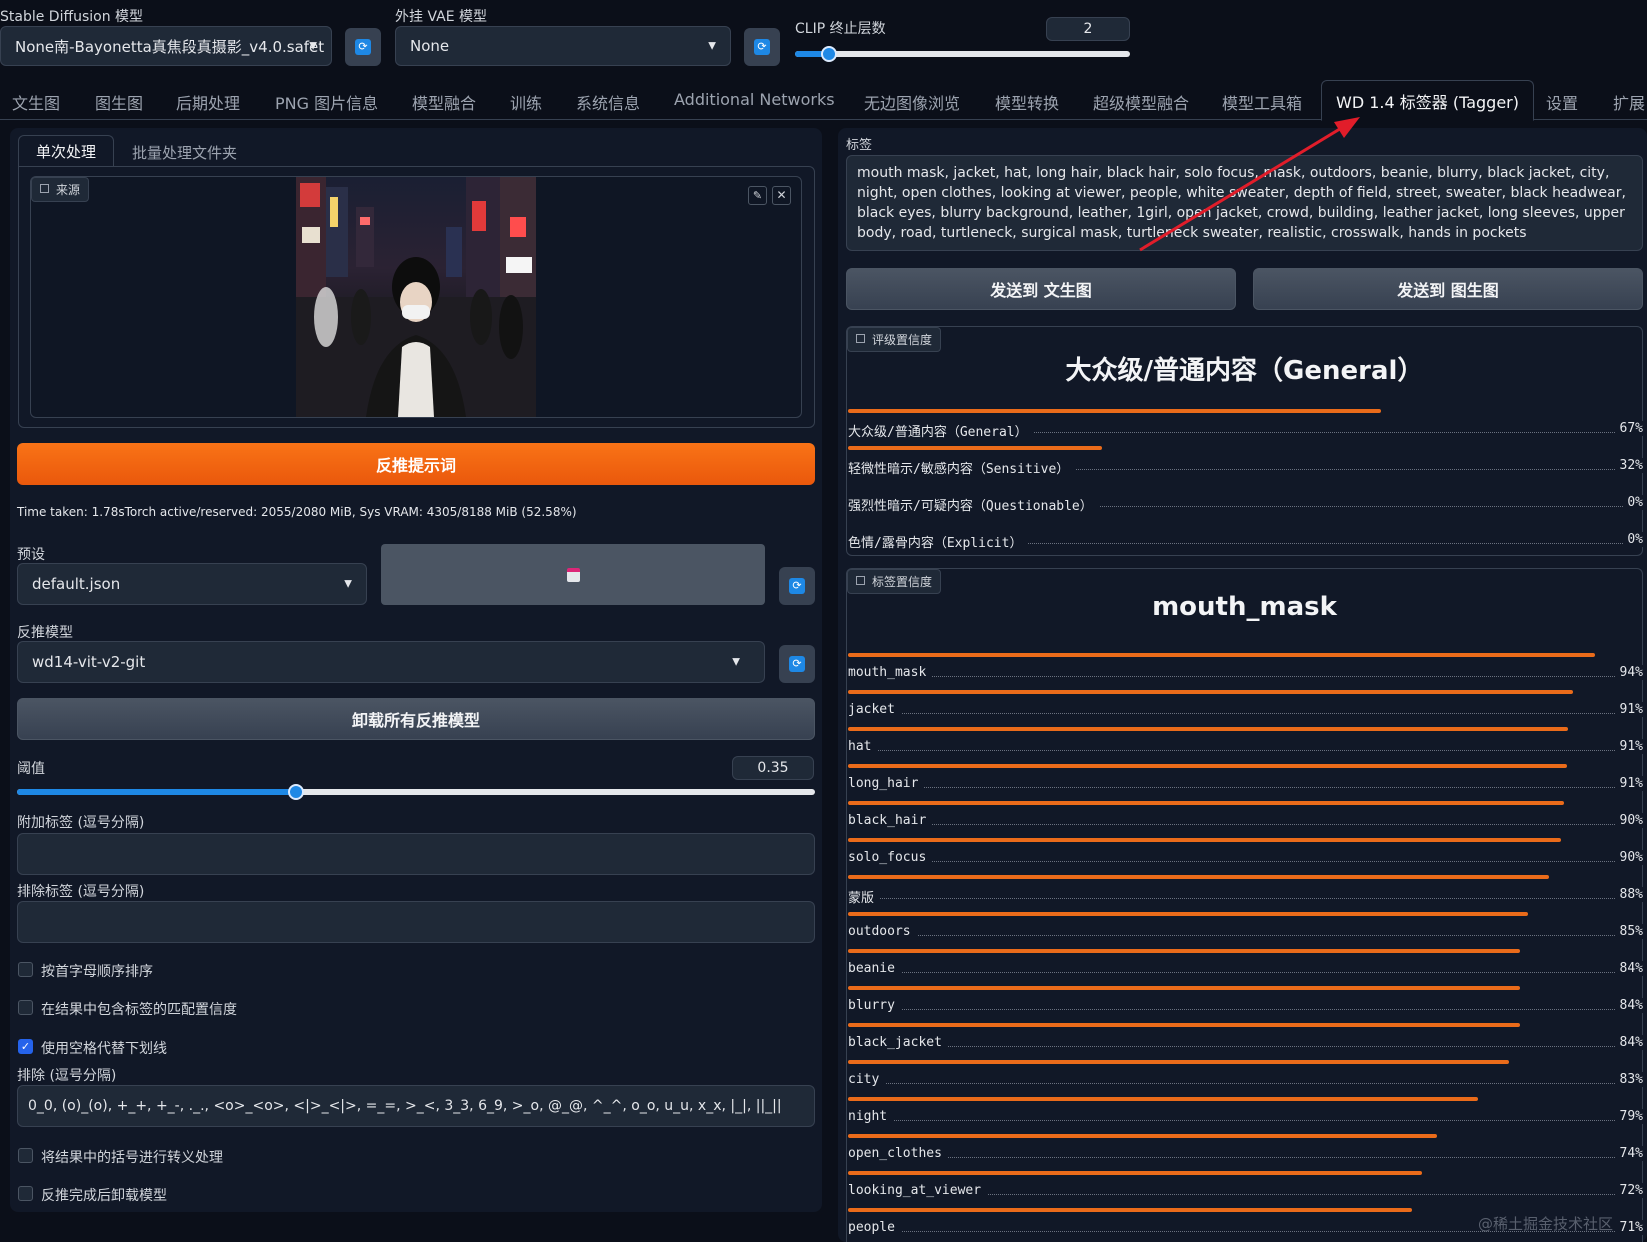  I want to click on arrow-head, so click(1347, 127).